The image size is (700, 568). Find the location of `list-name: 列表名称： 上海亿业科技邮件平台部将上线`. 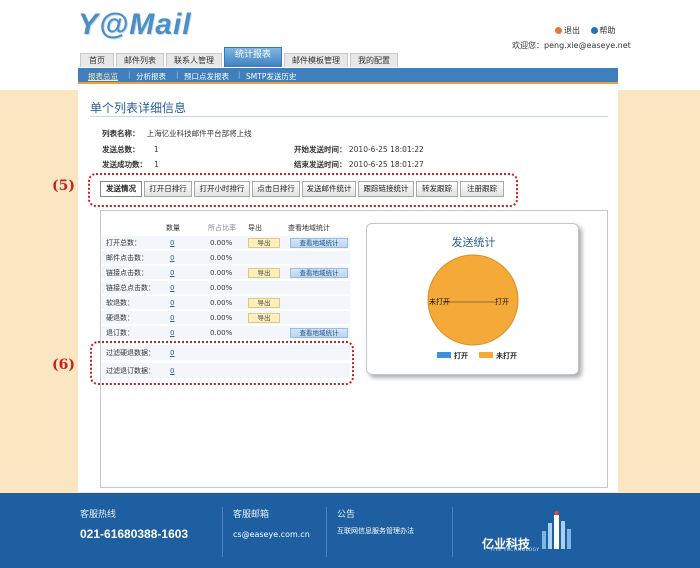

list-name: 列表名称： 上海亿业科技邮件平台部将上线 is located at coordinates (177, 133).